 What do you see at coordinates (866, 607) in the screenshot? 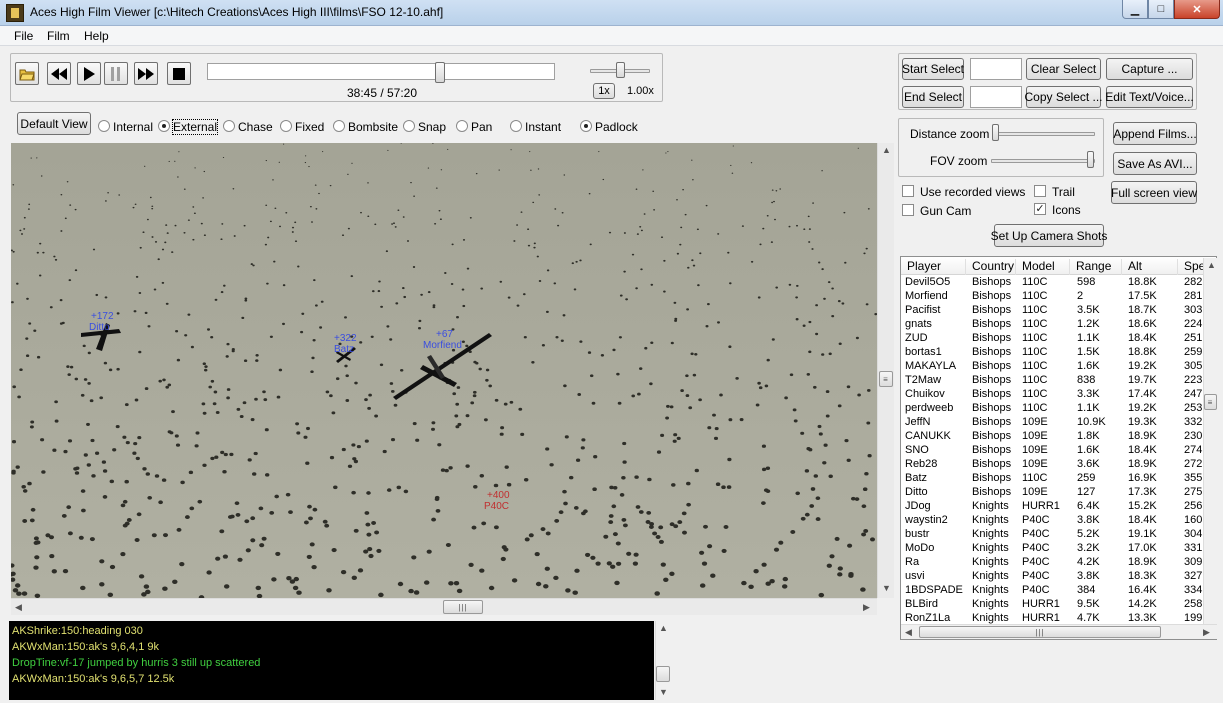
I see `scroll-right-icon: ▶` at bounding box center [866, 607].